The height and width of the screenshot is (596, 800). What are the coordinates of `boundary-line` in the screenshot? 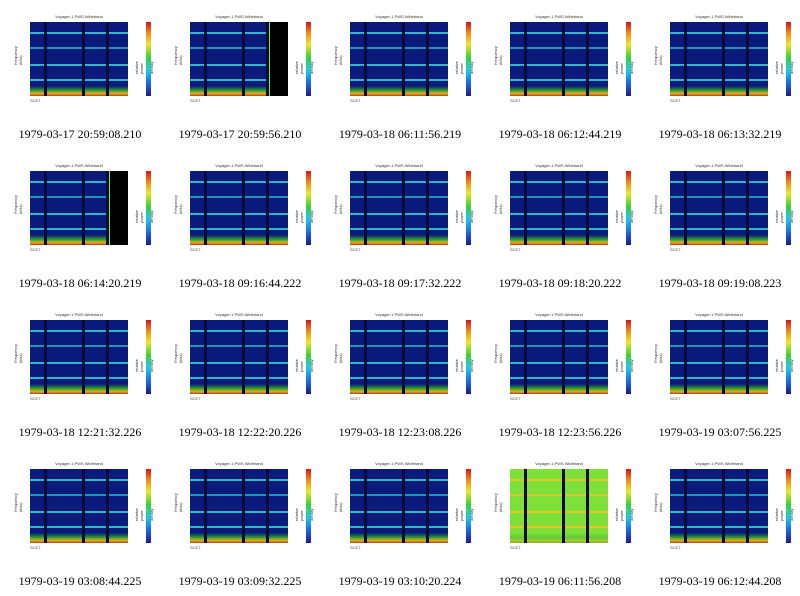 It's located at (109, 208).